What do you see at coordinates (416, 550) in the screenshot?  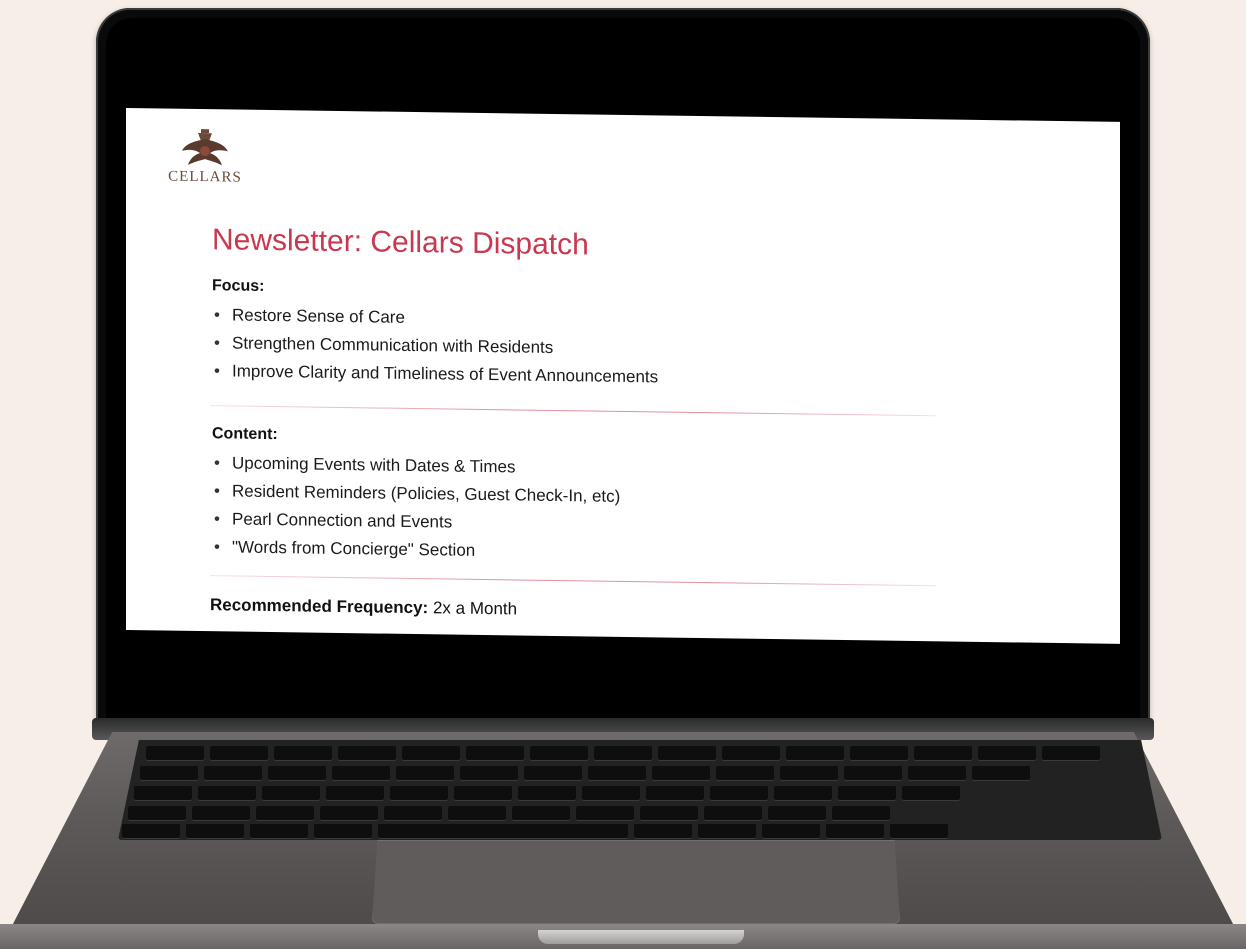 I see `content-item: "Words from Concierge" Section` at bounding box center [416, 550].